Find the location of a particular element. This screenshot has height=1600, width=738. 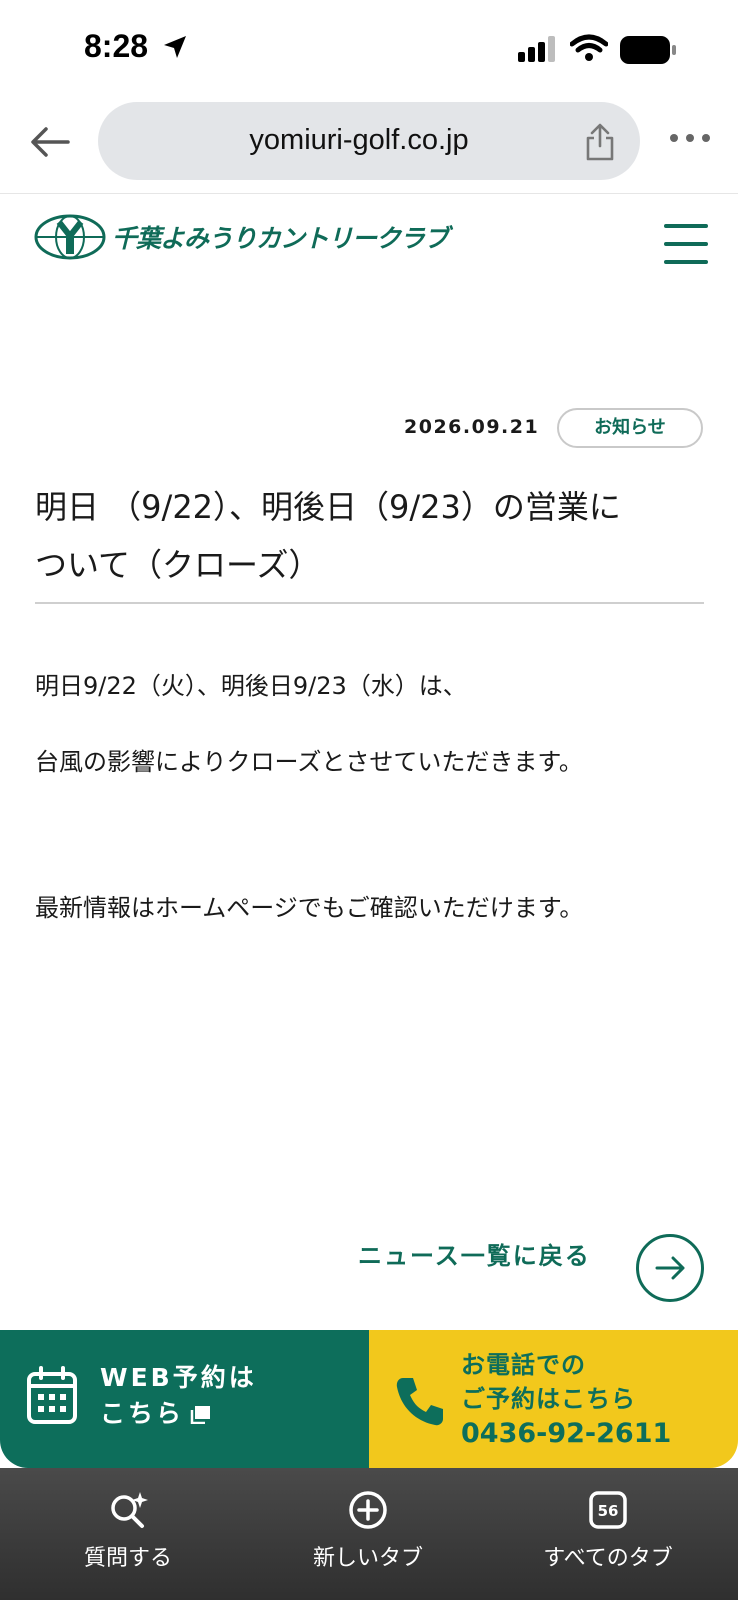

menu-button is located at coordinates (686, 244).